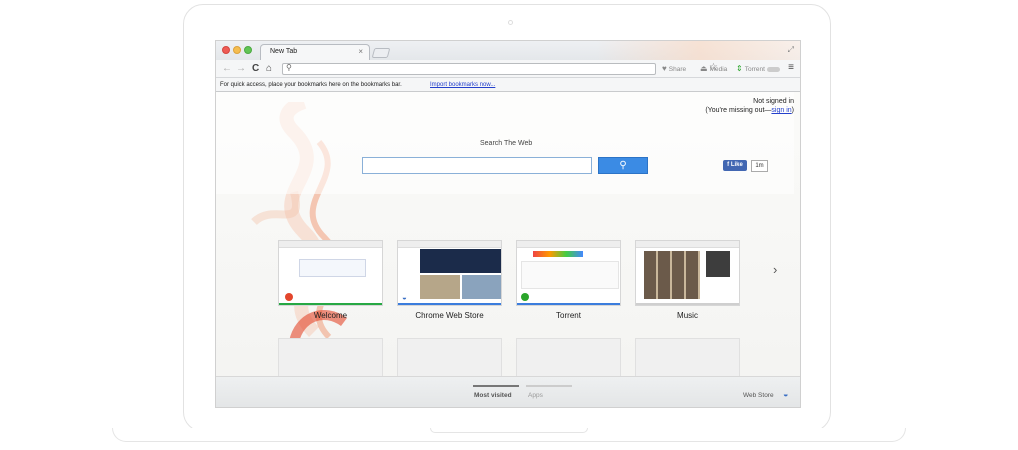 This screenshot has width=1018, height=450. I want to click on torrent-toggle, so click(773, 69).